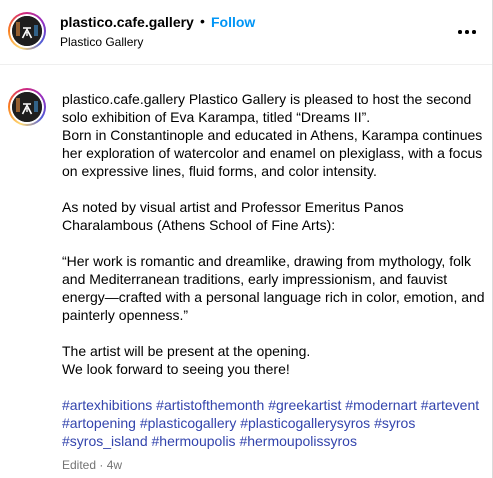  I want to click on hashtag-link: #hermoupolis, so click(194, 441).